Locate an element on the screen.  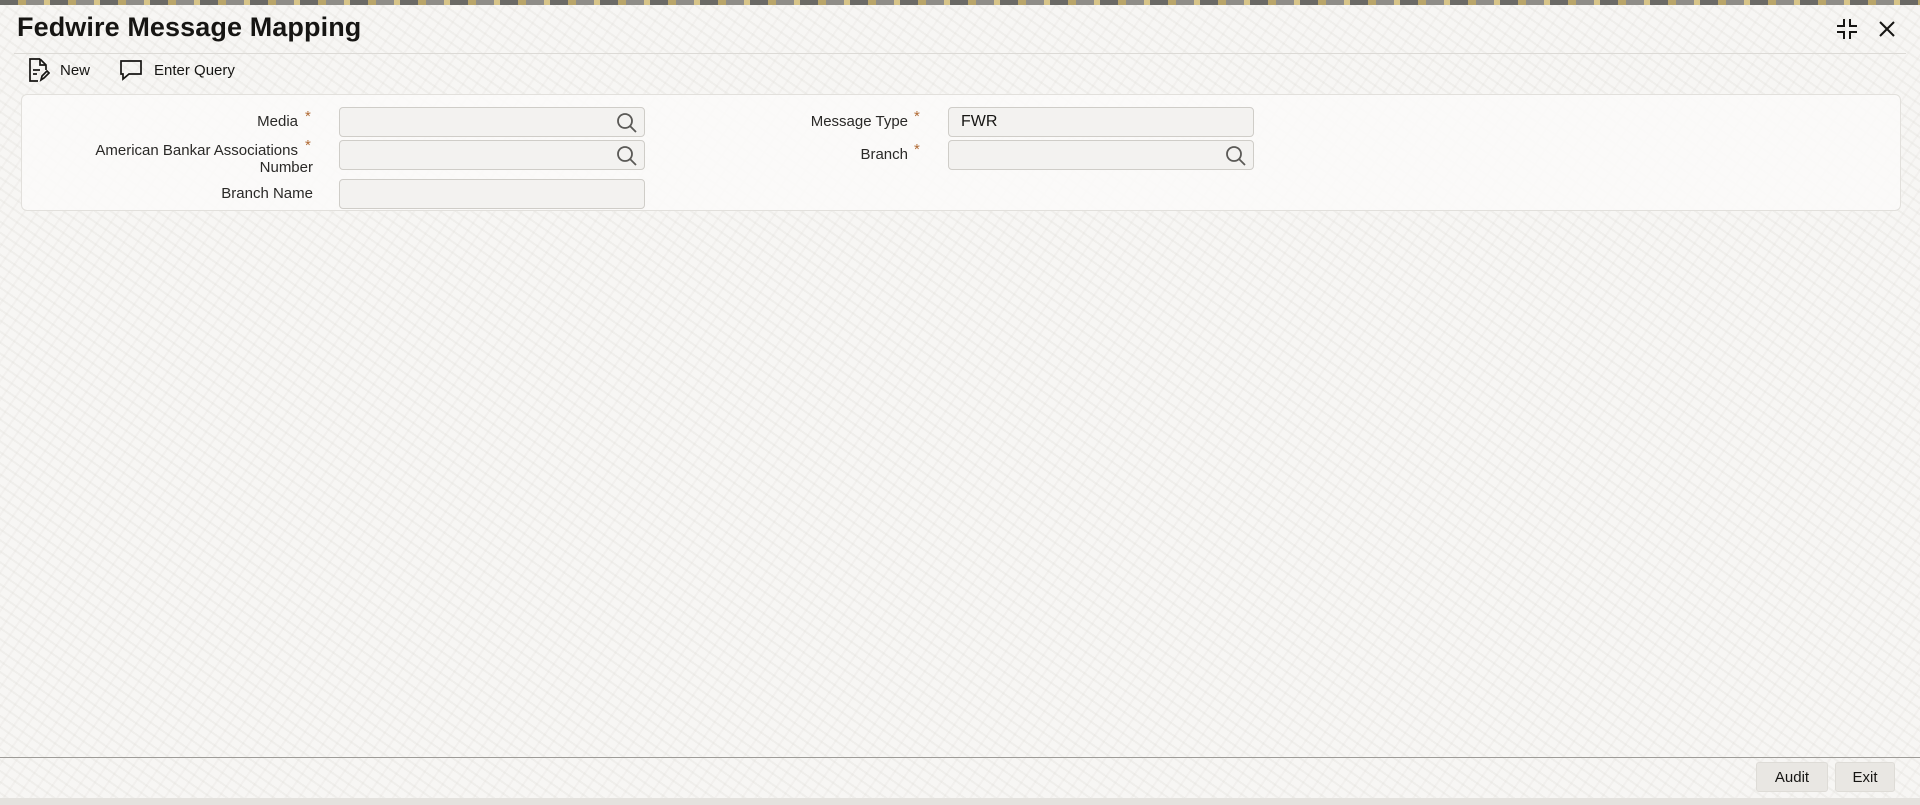
message-type-field is located at coordinates (1101, 122).